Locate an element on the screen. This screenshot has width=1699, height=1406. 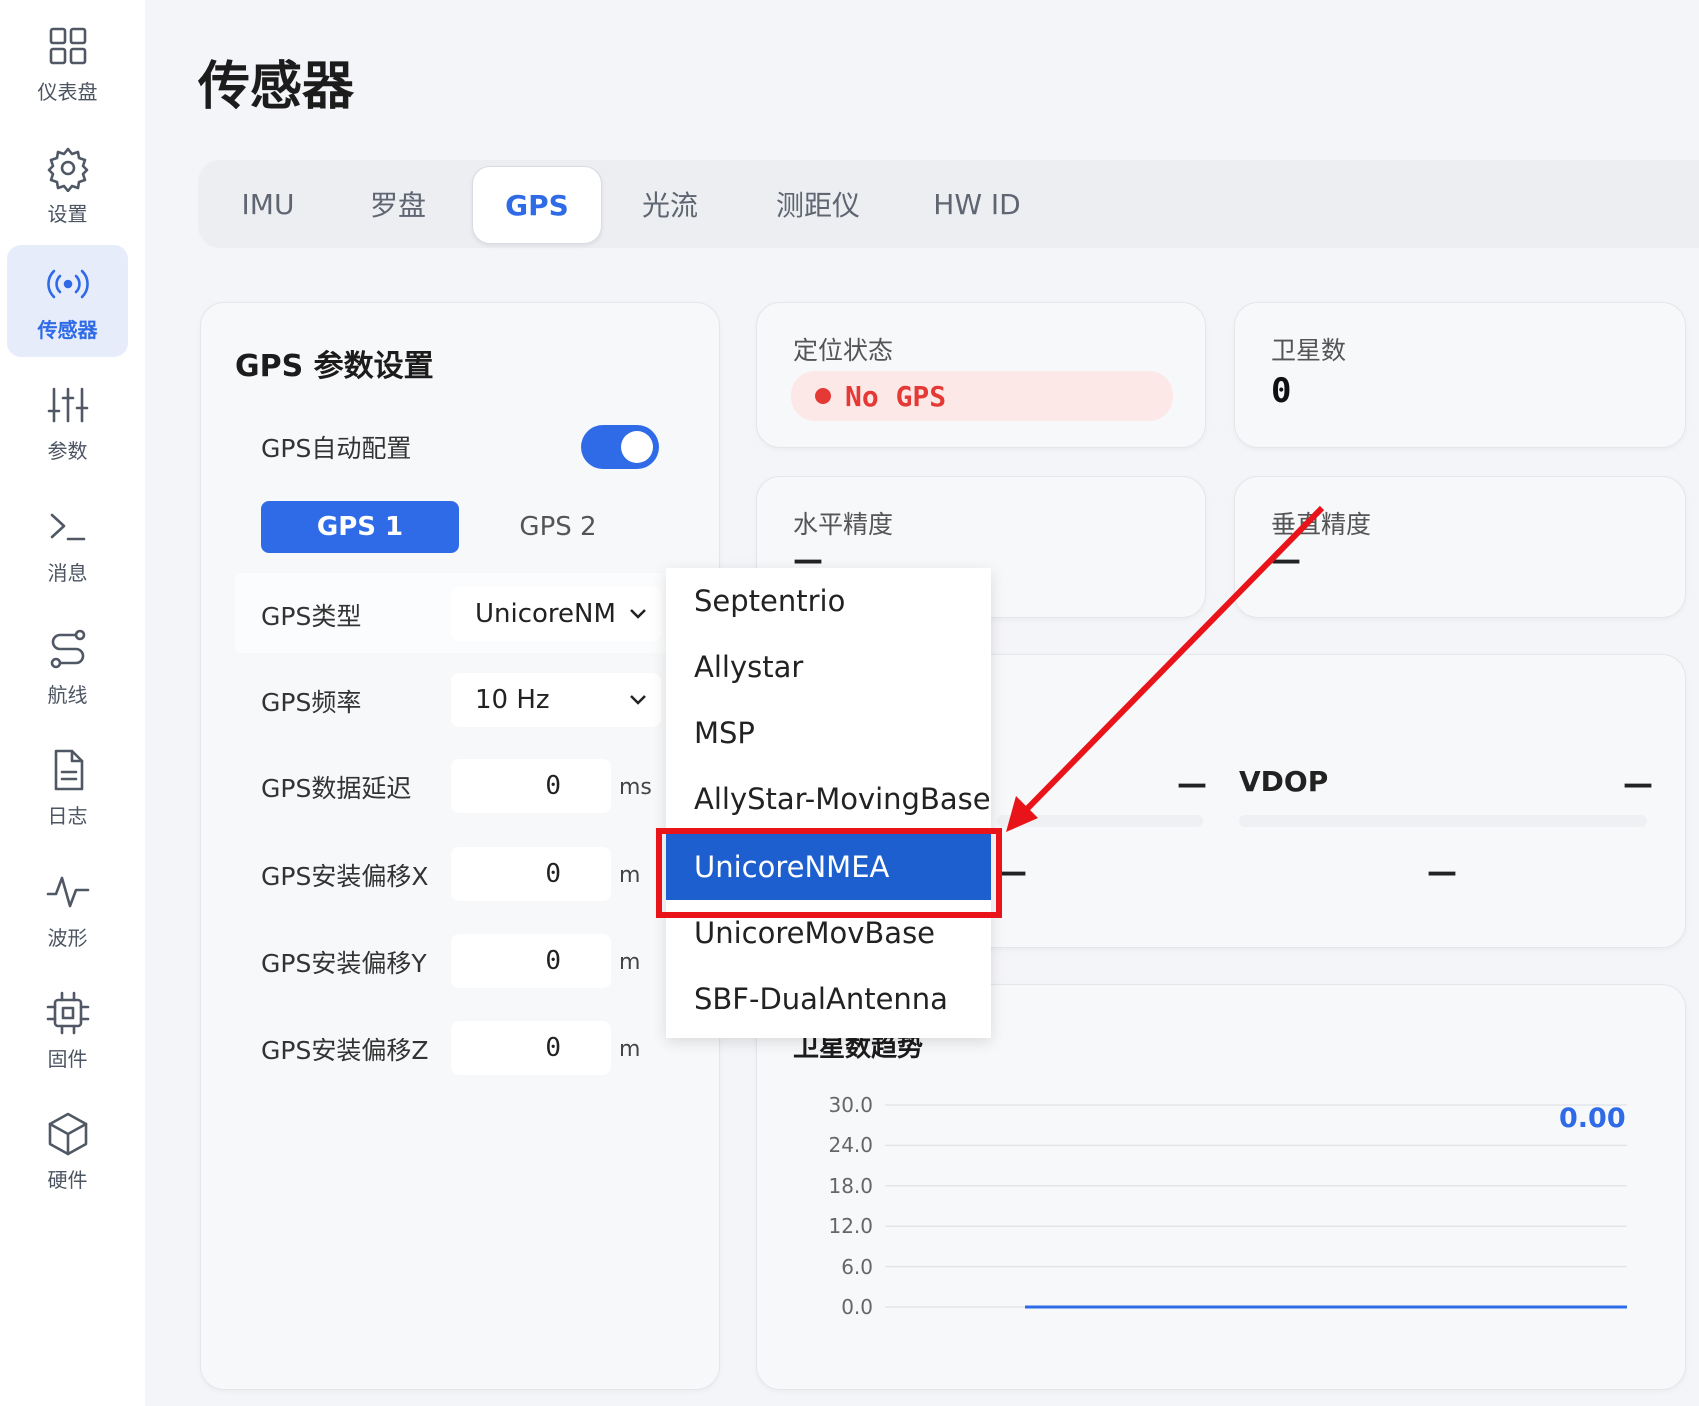
chart-tick-label: 6.0 is located at coordinates (857, 1266).